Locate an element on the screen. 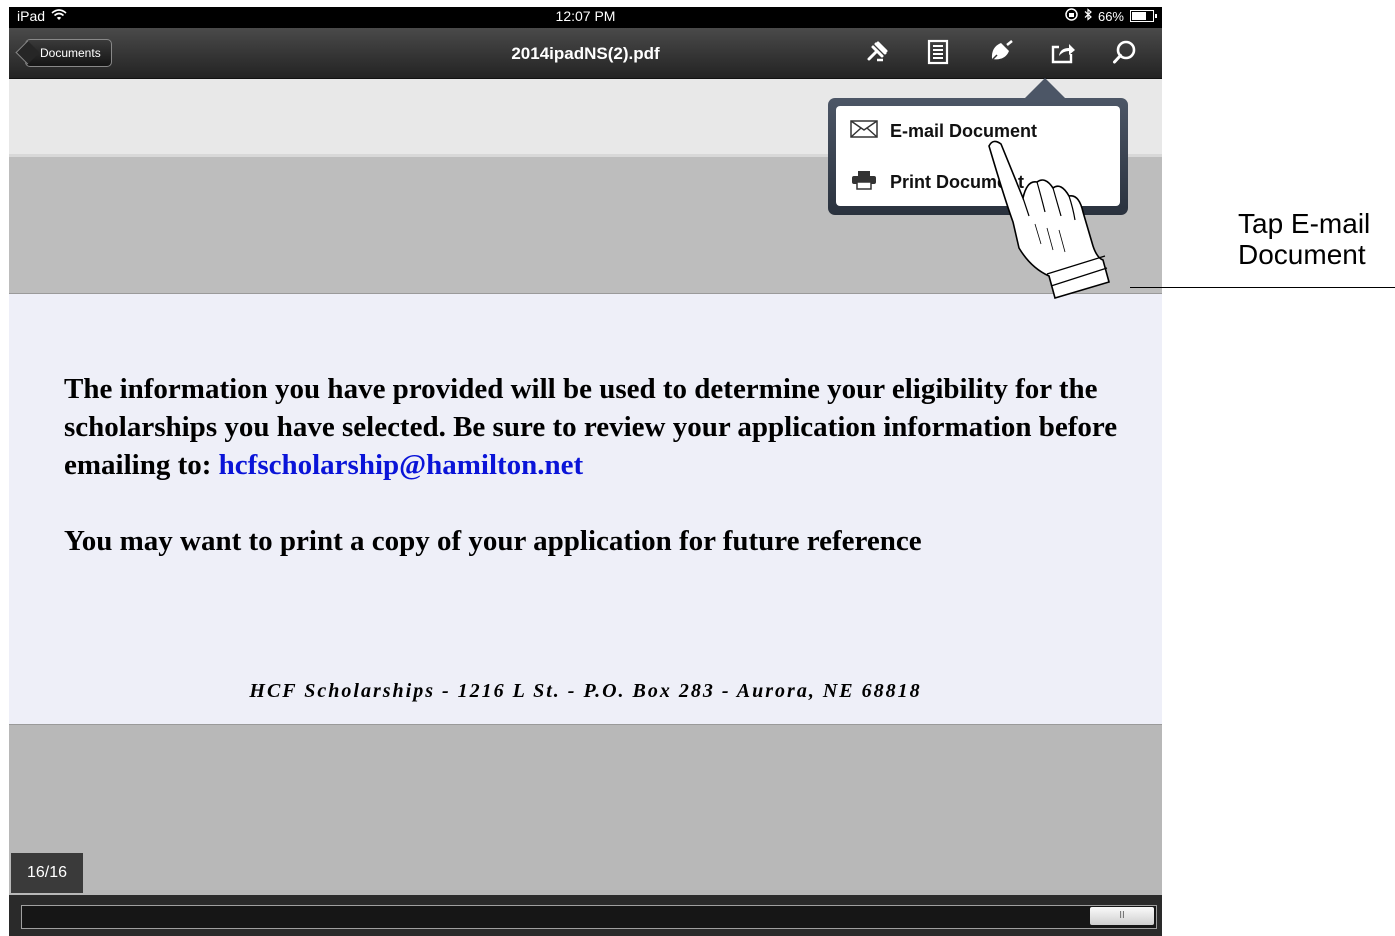  battery-icon is located at coordinates (1143, 16).